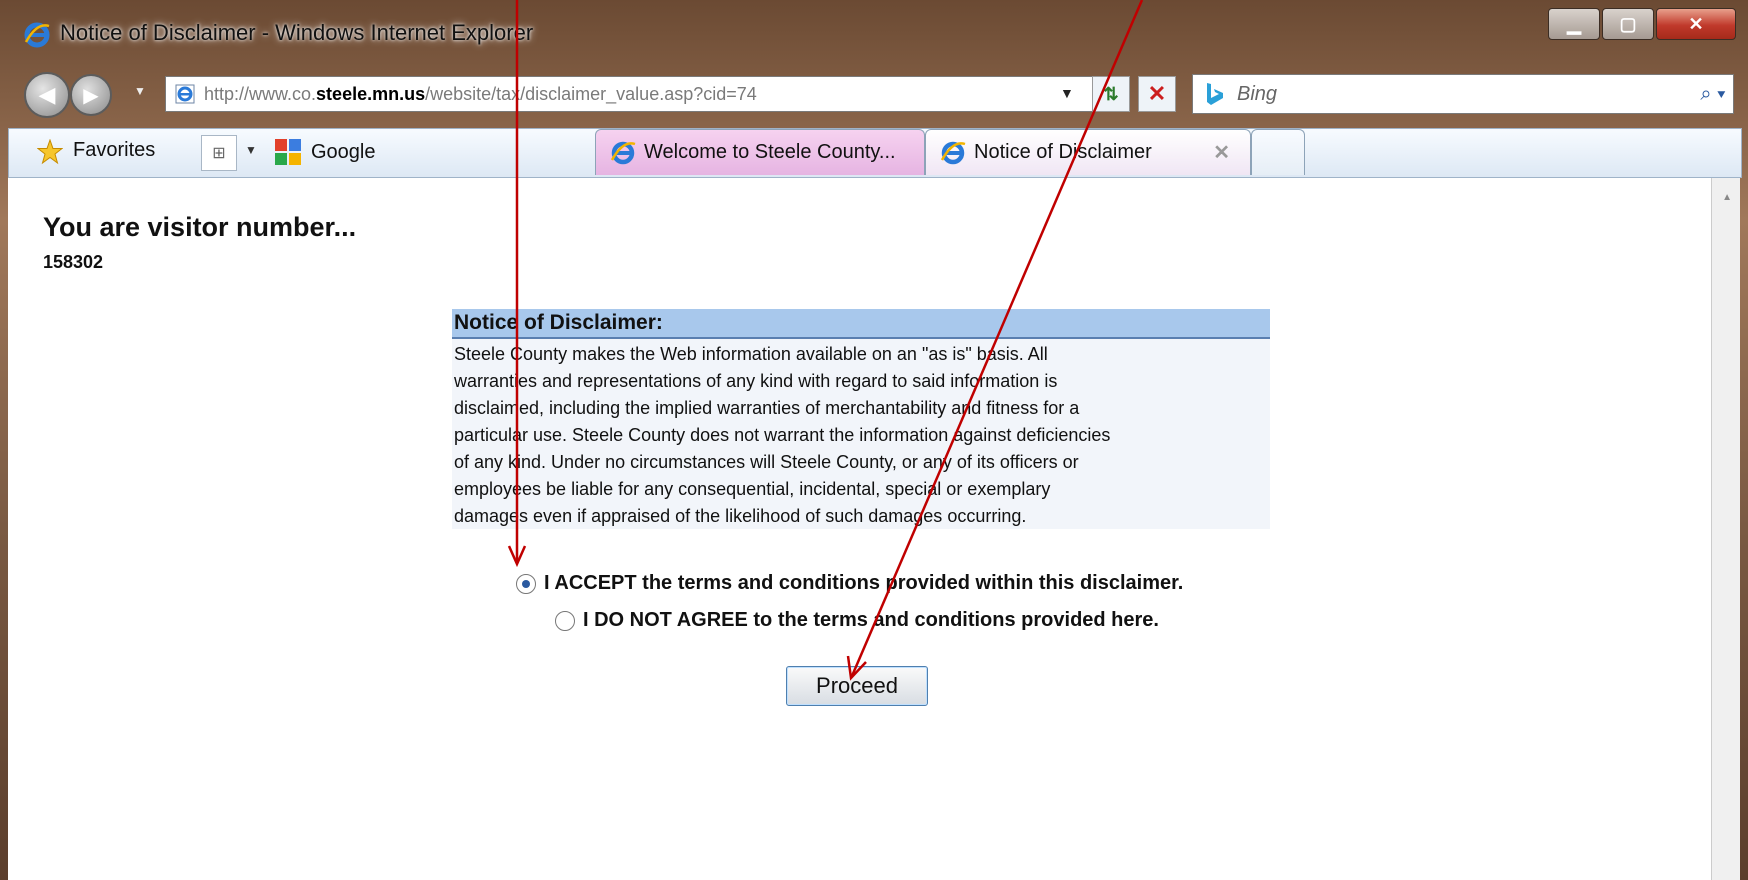  I want to click on back-button: ◀, so click(47, 95).